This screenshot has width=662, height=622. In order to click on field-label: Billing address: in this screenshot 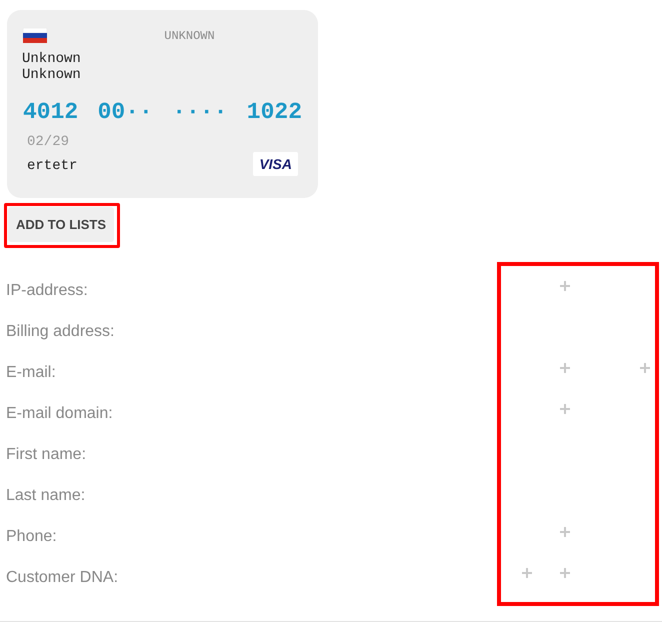, I will do `click(61, 331)`.